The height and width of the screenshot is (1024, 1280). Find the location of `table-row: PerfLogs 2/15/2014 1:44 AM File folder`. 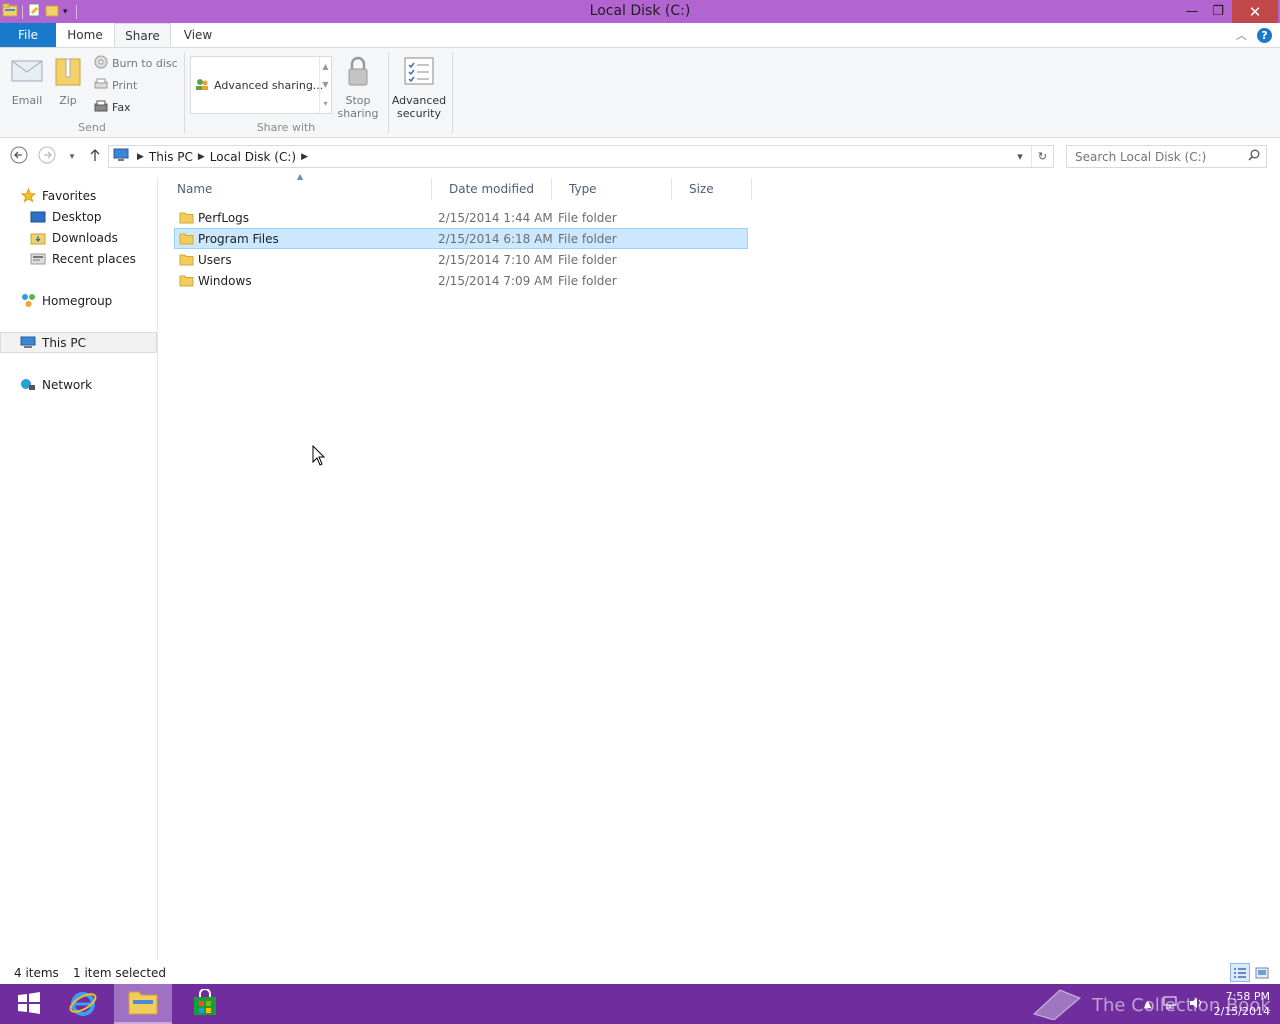

table-row: PerfLogs 2/15/2014 1:44 AM File folder is located at coordinates (461, 217).